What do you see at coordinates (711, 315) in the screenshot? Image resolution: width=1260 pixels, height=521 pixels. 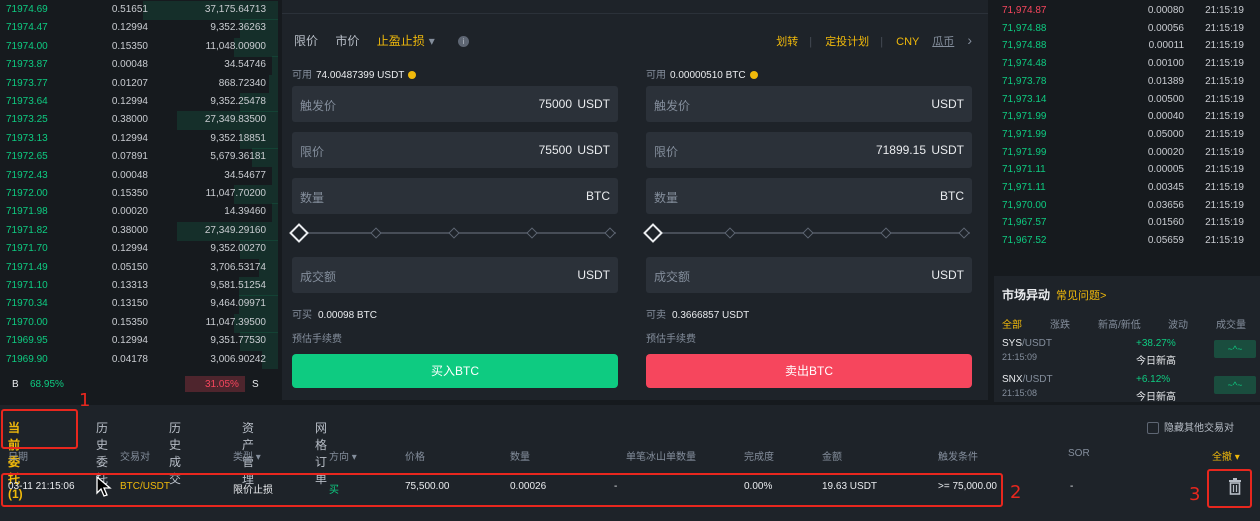 I see `max-value: 0.3666857 USDT` at bounding box center [711, 315].